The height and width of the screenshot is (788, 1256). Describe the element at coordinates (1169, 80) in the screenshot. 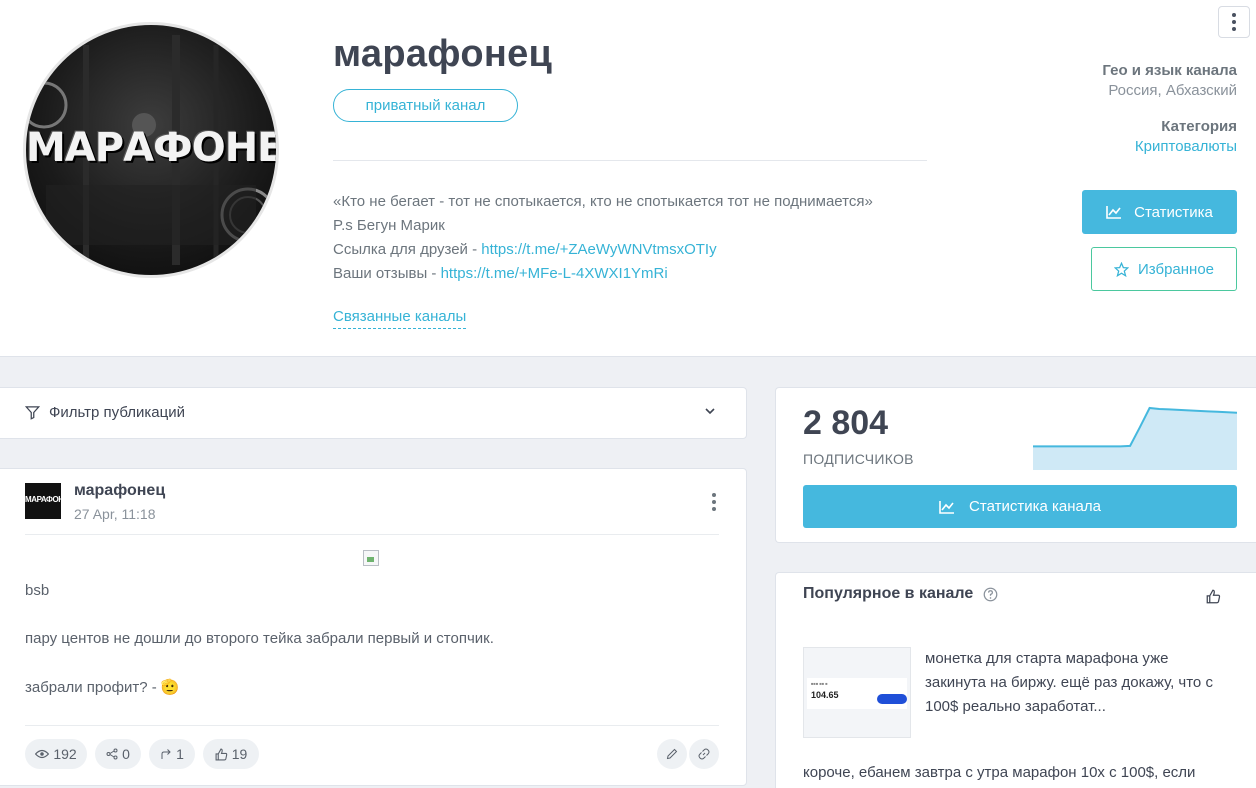

I see `geo-block: Гео и язык канала Россия, Абхазский` at that location.